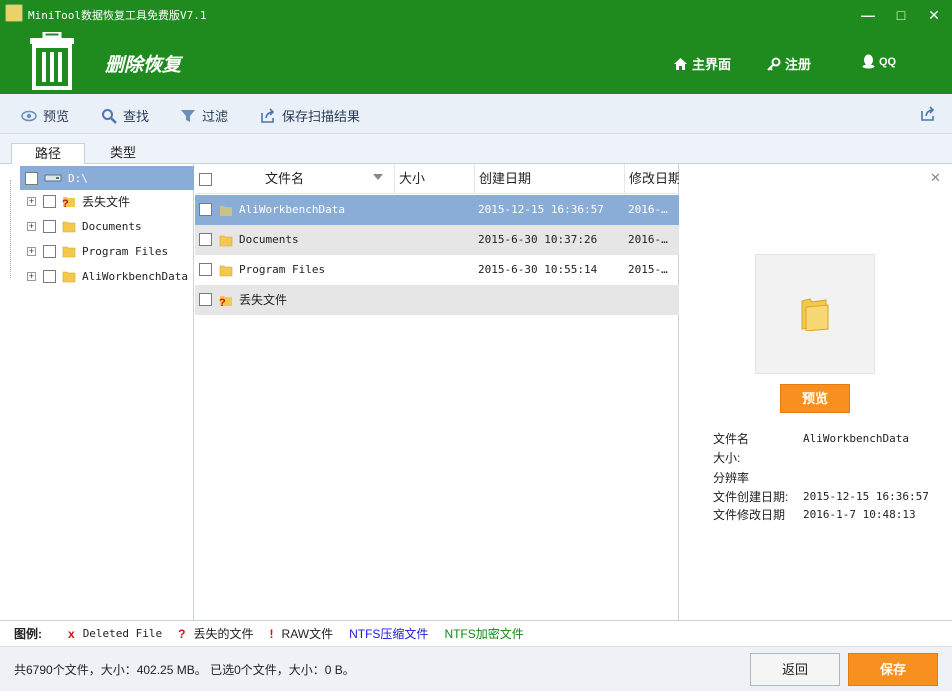 The width and height of the screenshot is (952, 691). I want to click on tree-root-d: D:\, so click(107, 178).